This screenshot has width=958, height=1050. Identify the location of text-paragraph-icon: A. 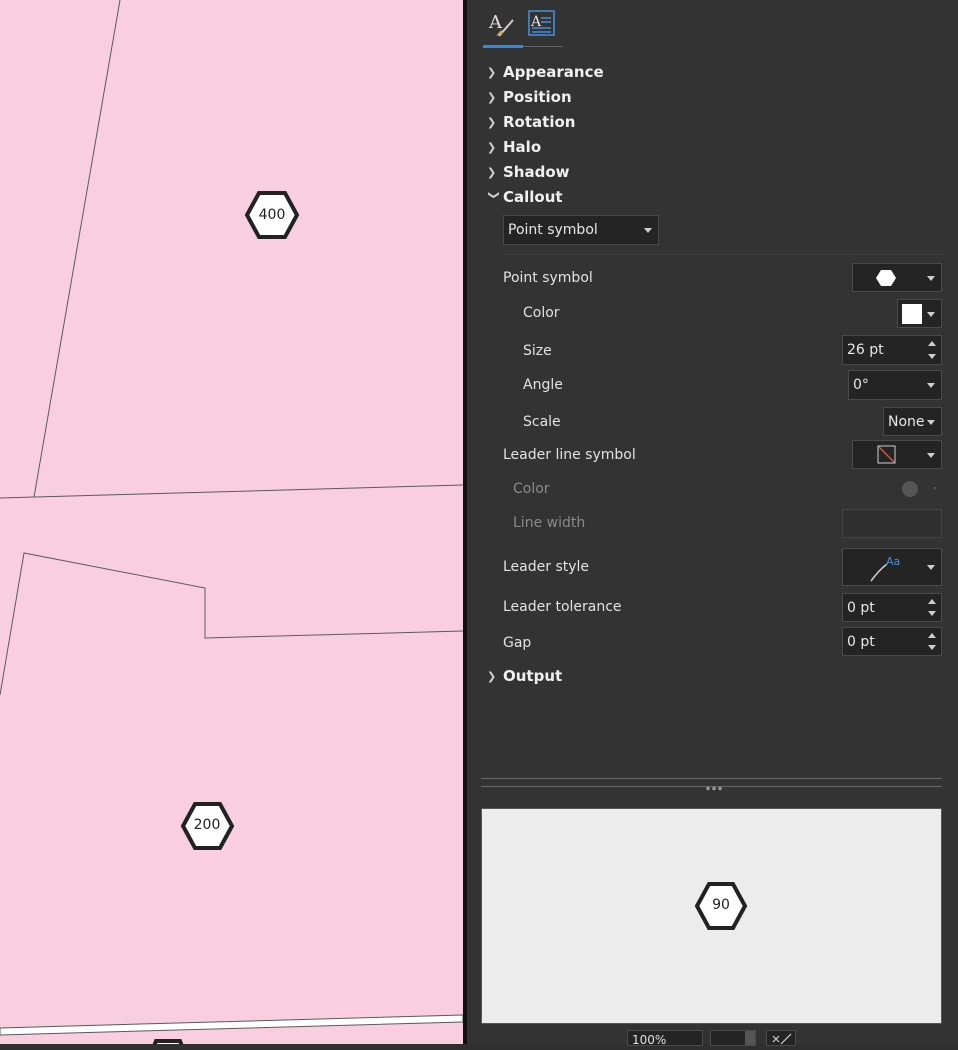
(542, 23).